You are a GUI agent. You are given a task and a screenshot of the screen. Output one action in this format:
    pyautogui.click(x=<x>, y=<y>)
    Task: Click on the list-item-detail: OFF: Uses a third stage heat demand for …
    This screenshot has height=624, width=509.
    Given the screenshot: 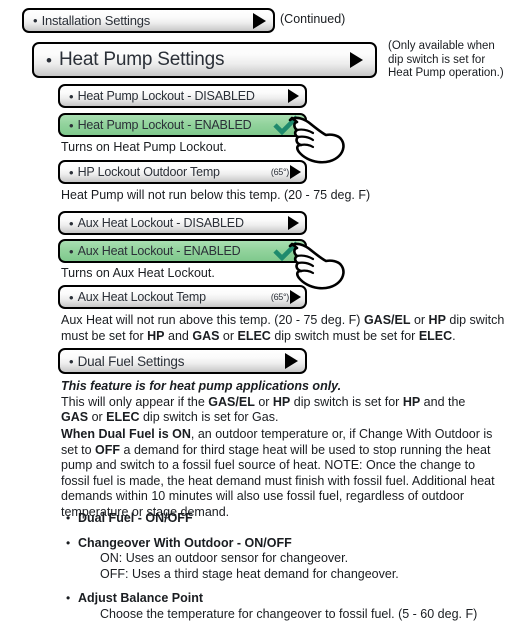 What is the action you would take?
    pyautogui.click(x=249, y=573)
    